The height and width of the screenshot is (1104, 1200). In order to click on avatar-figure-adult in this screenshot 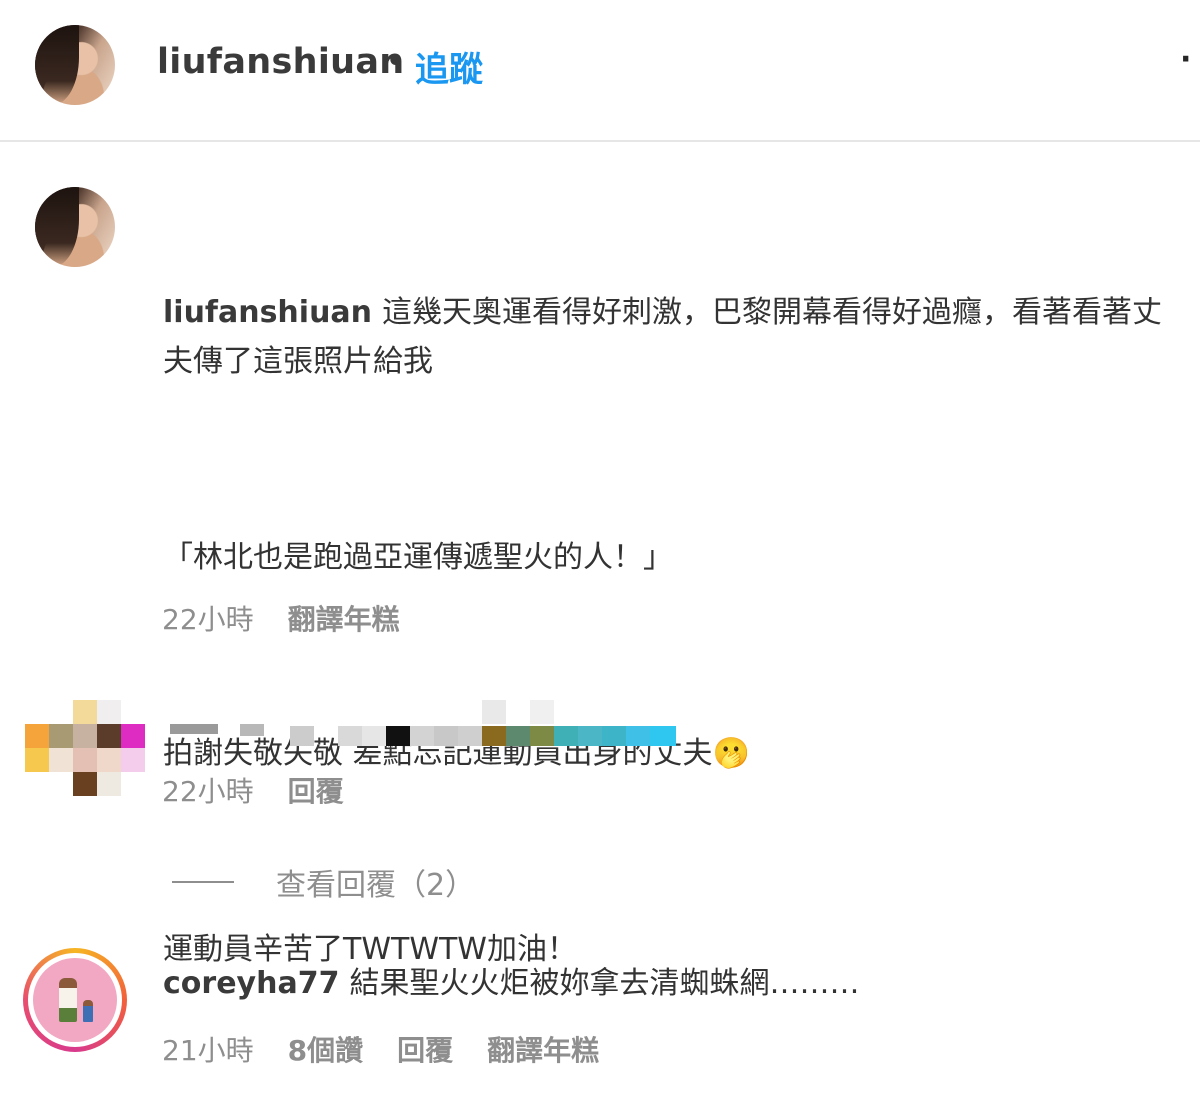, I will do `click(68, 1000)`.